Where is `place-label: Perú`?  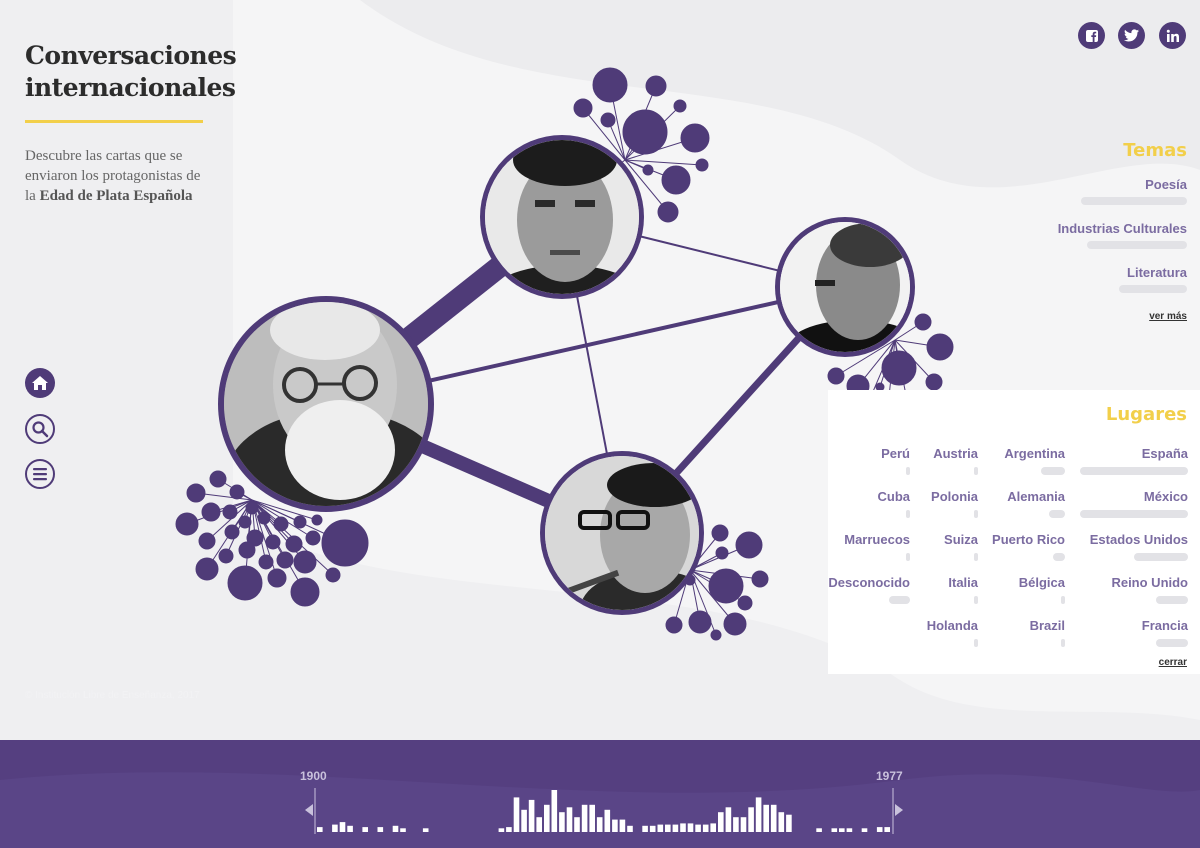
place-label: Perú is located at coordinates (895, 453).